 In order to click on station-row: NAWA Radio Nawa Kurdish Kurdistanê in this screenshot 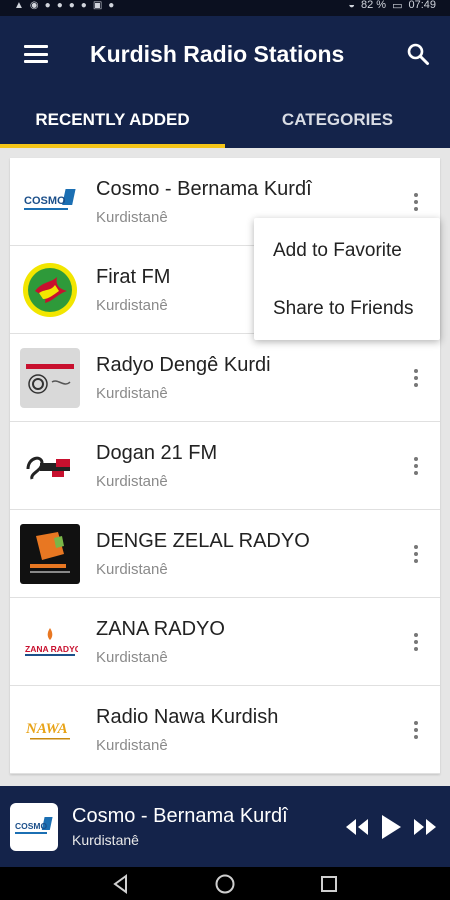, I will do `click(225, 730)`.